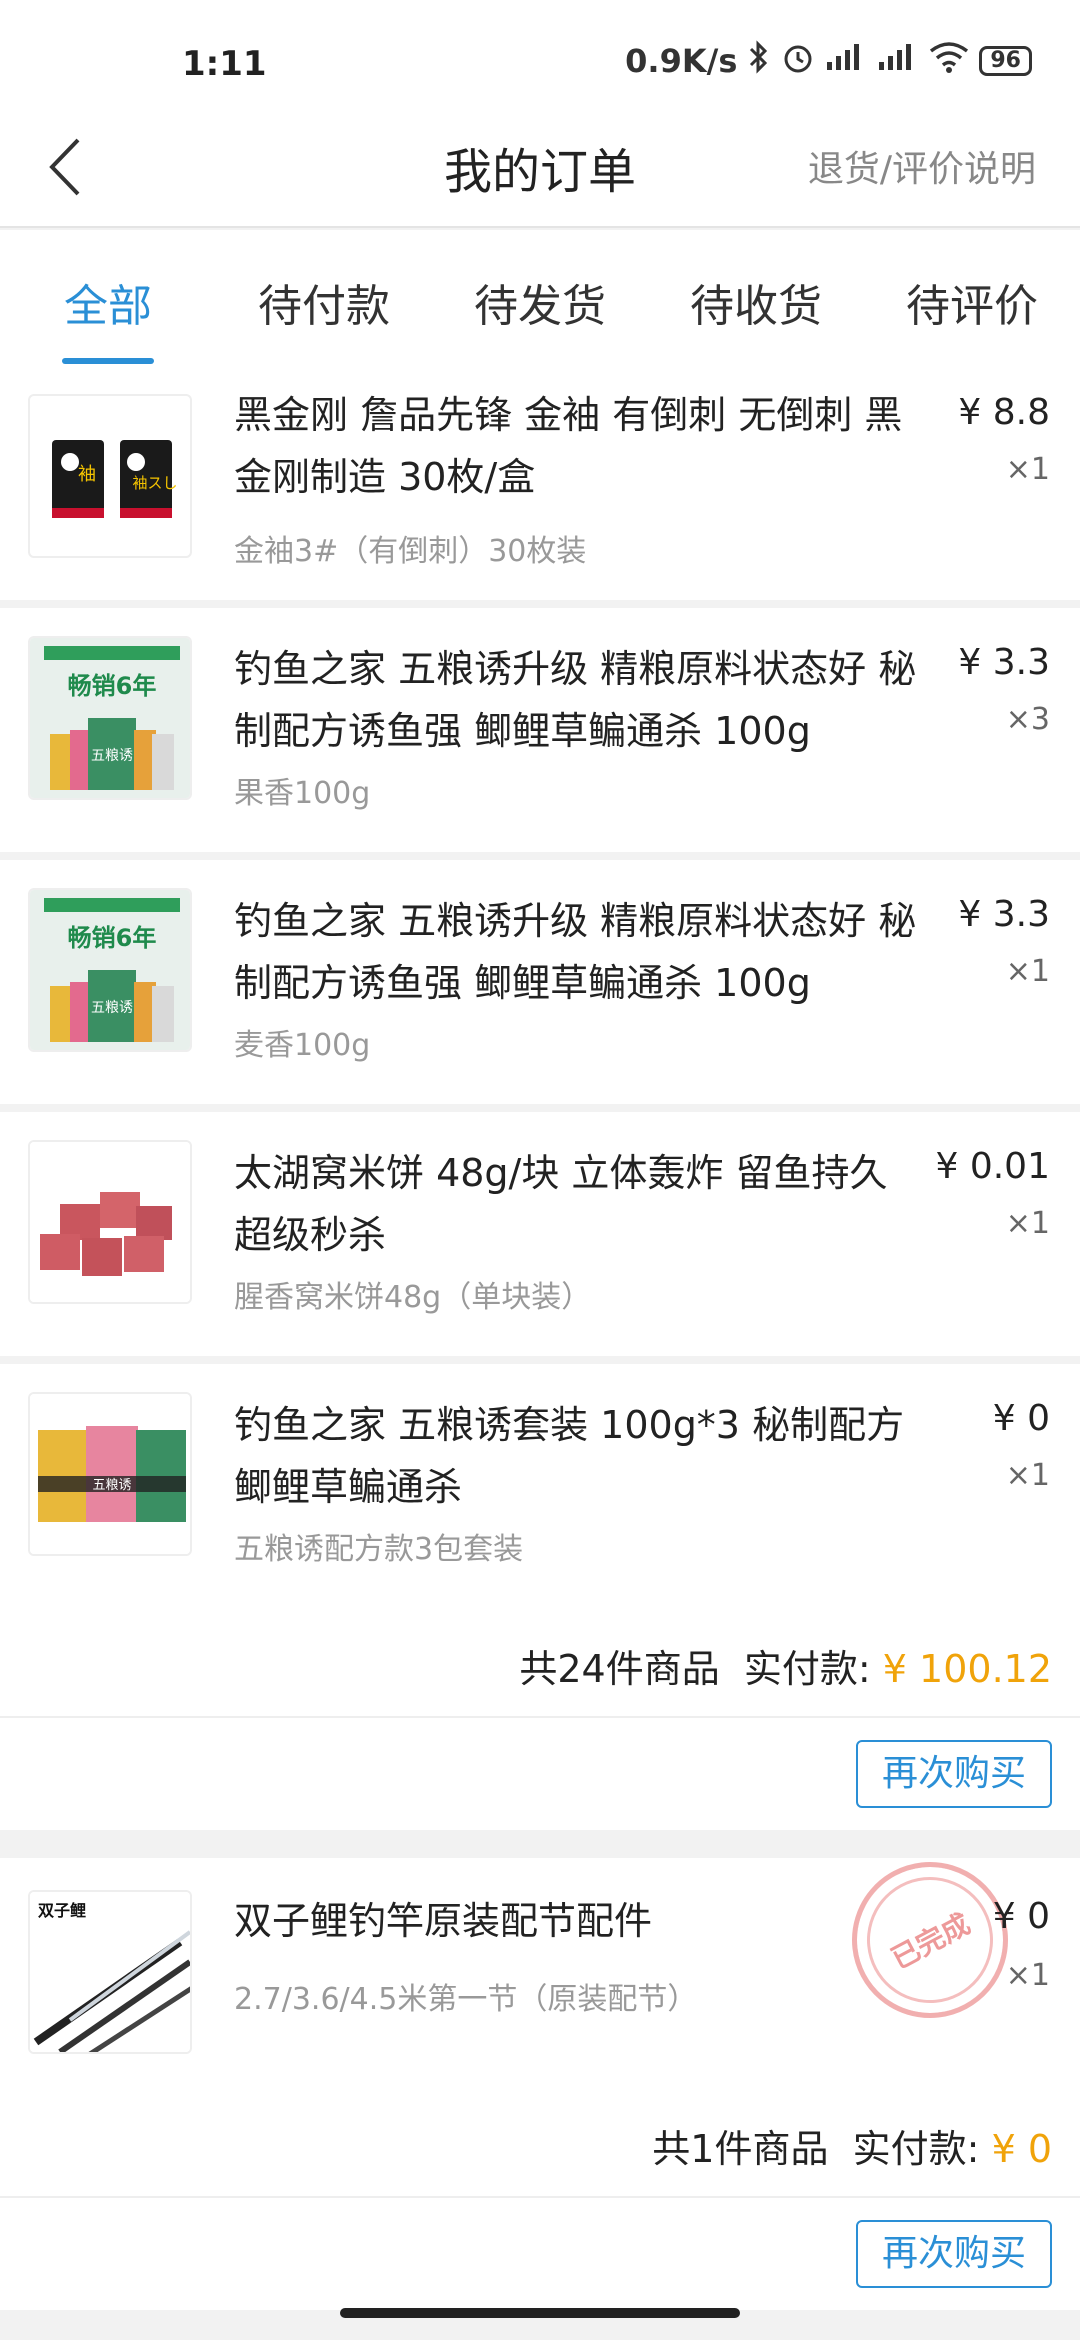 The image size is (1080, 2340). I want to click on hook-brand-label-2: 袖スし, so click(154, 483).